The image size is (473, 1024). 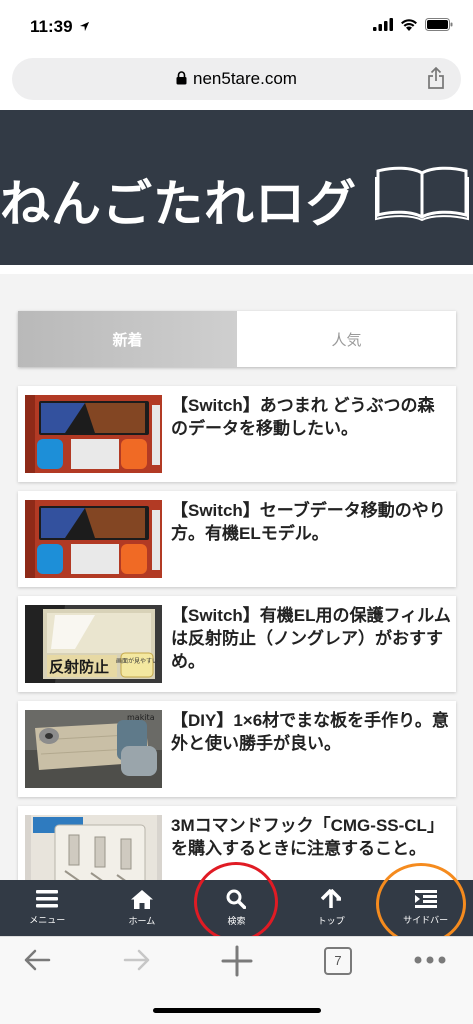 What do you see at coordinates (436, 78) in the screenshot?
I see `share-icon` at bounding box center [436, 78].